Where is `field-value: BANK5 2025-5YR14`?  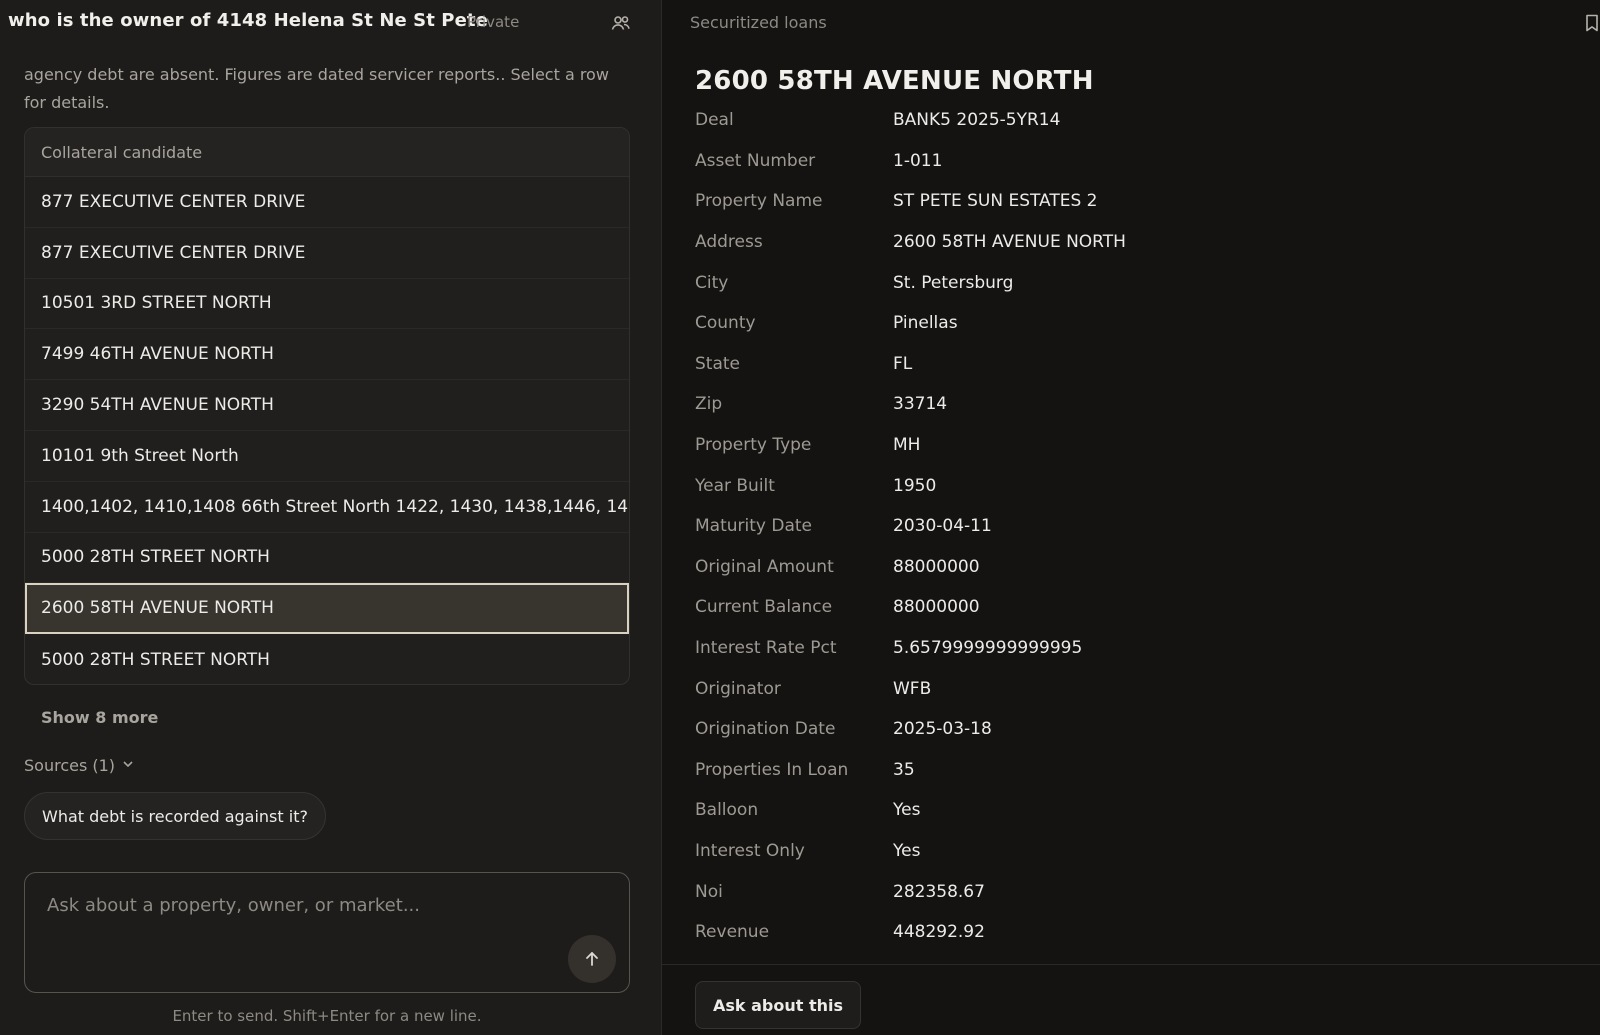 field-value: BANK5 2025-5YR14 is located at coordinates (977, 120).